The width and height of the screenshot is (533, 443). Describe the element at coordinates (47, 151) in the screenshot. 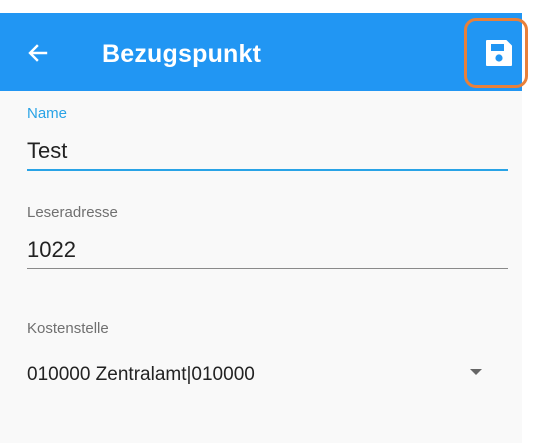

I see `name-field: Test` at that location.